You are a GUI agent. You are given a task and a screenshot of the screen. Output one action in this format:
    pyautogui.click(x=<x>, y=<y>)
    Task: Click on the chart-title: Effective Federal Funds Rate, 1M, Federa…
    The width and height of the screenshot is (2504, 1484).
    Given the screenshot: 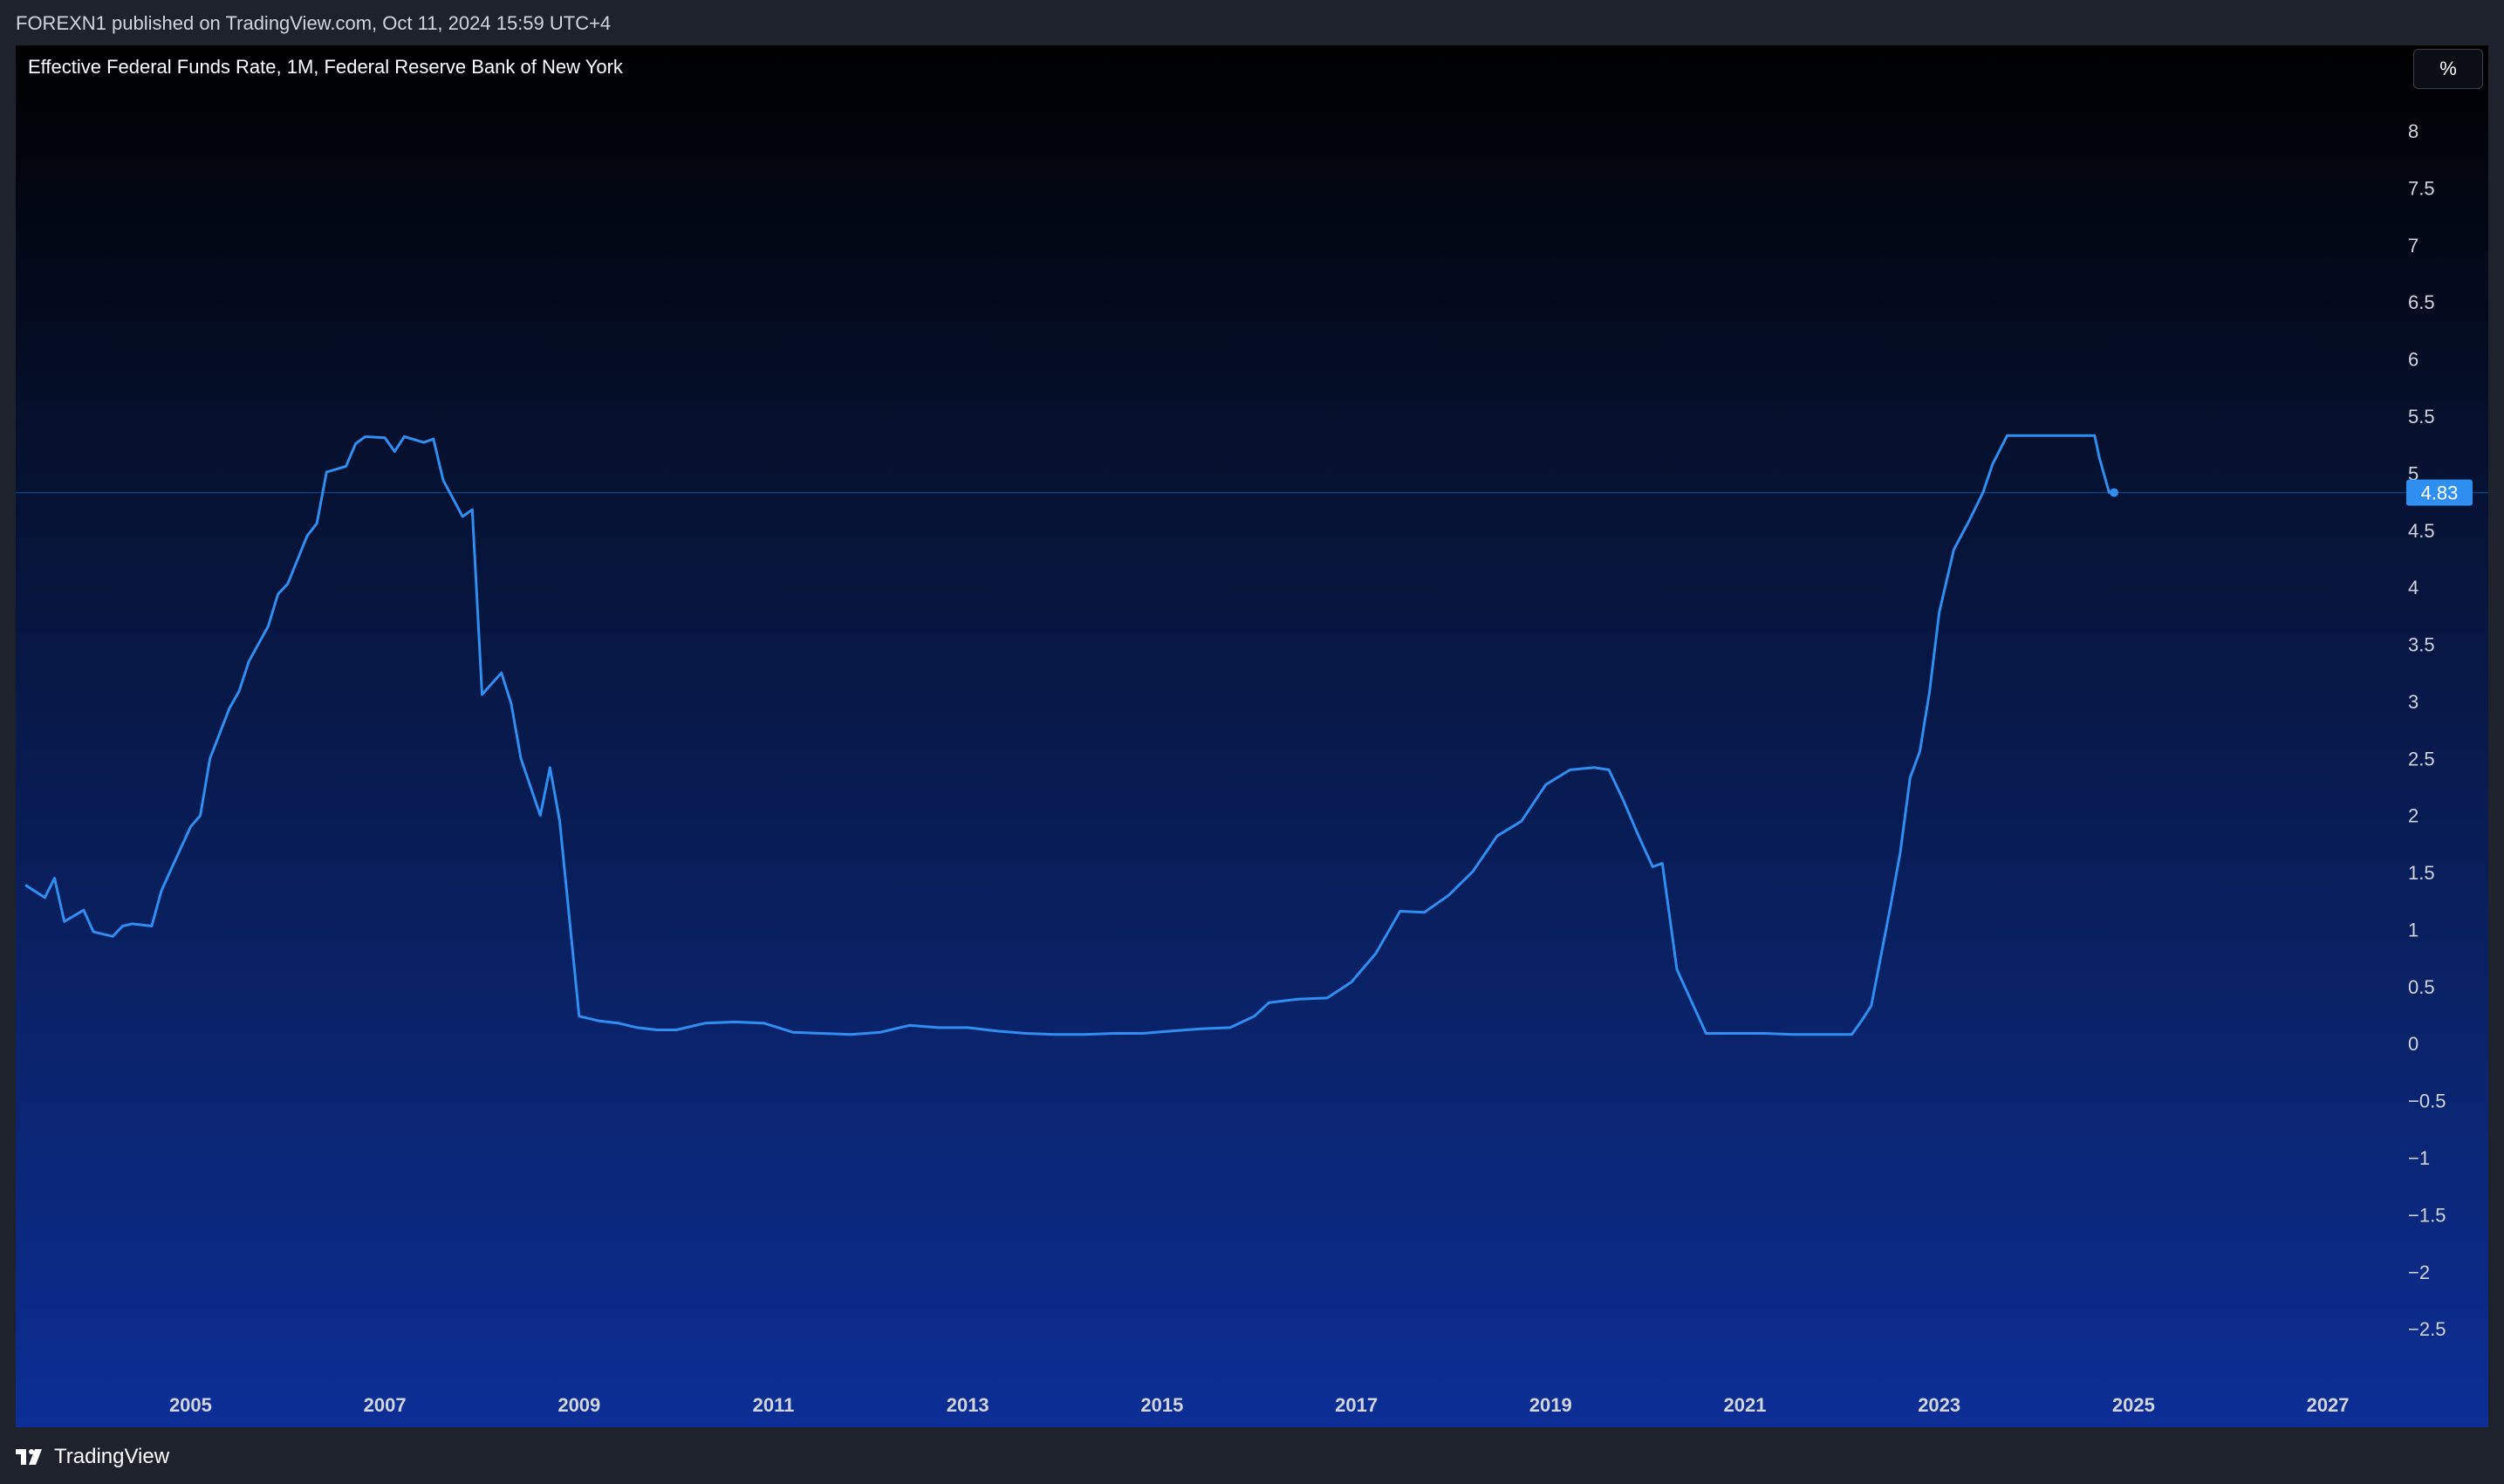 What is the action you would take?
    pyautogui.click(x=325, y=67)
    